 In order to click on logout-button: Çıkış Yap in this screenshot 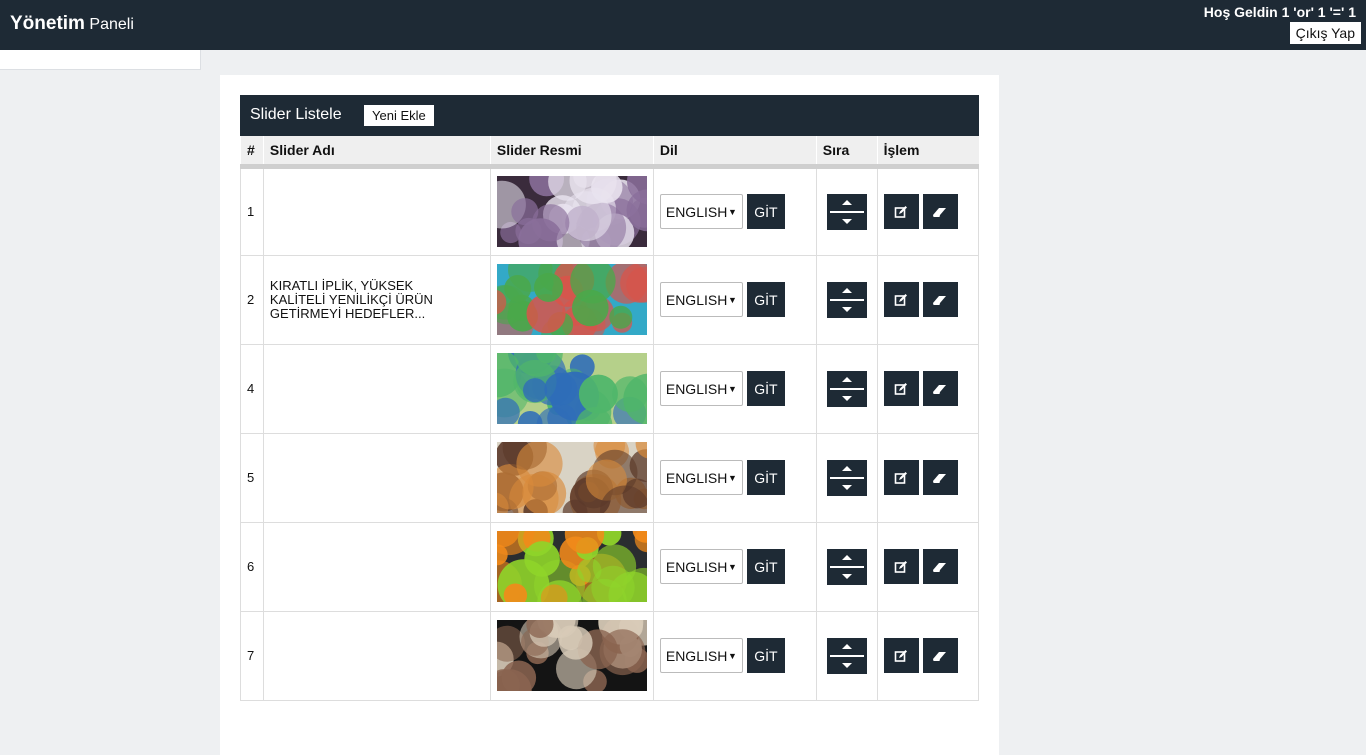, I will do `click(1325, 33)`.